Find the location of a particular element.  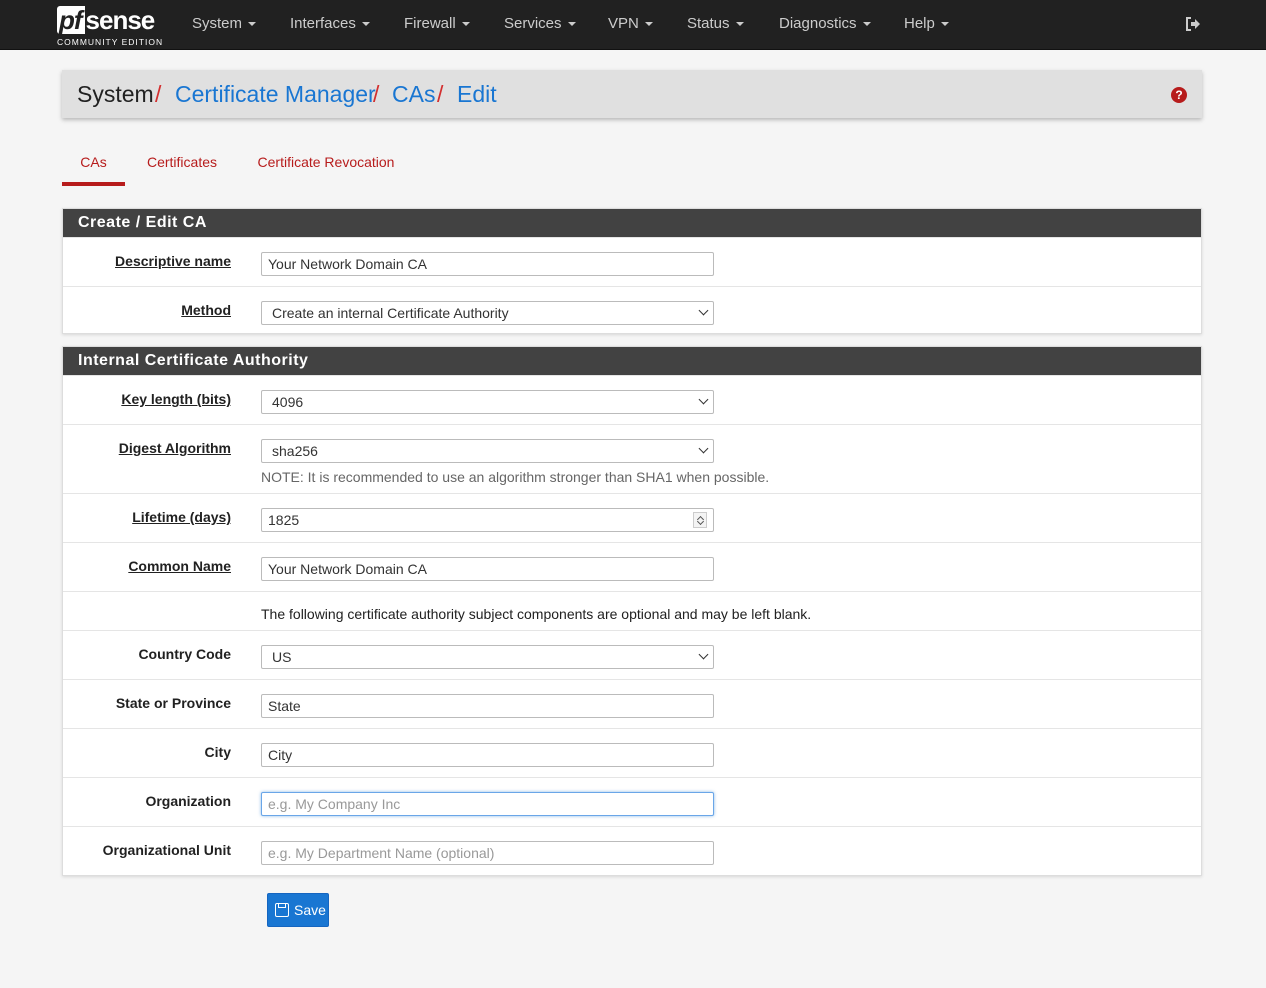

form-row-common-name: Common Name Your Network Domain CA is located at coordinates (632, 566).